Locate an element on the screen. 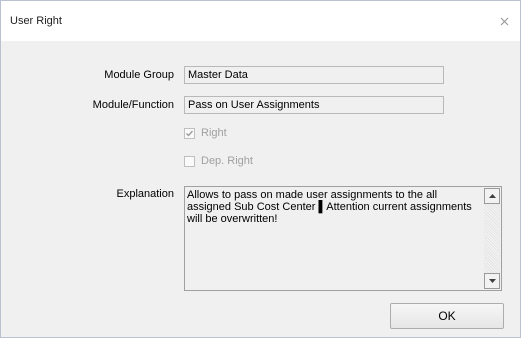  close-icon is located at coordinates (504, 21).